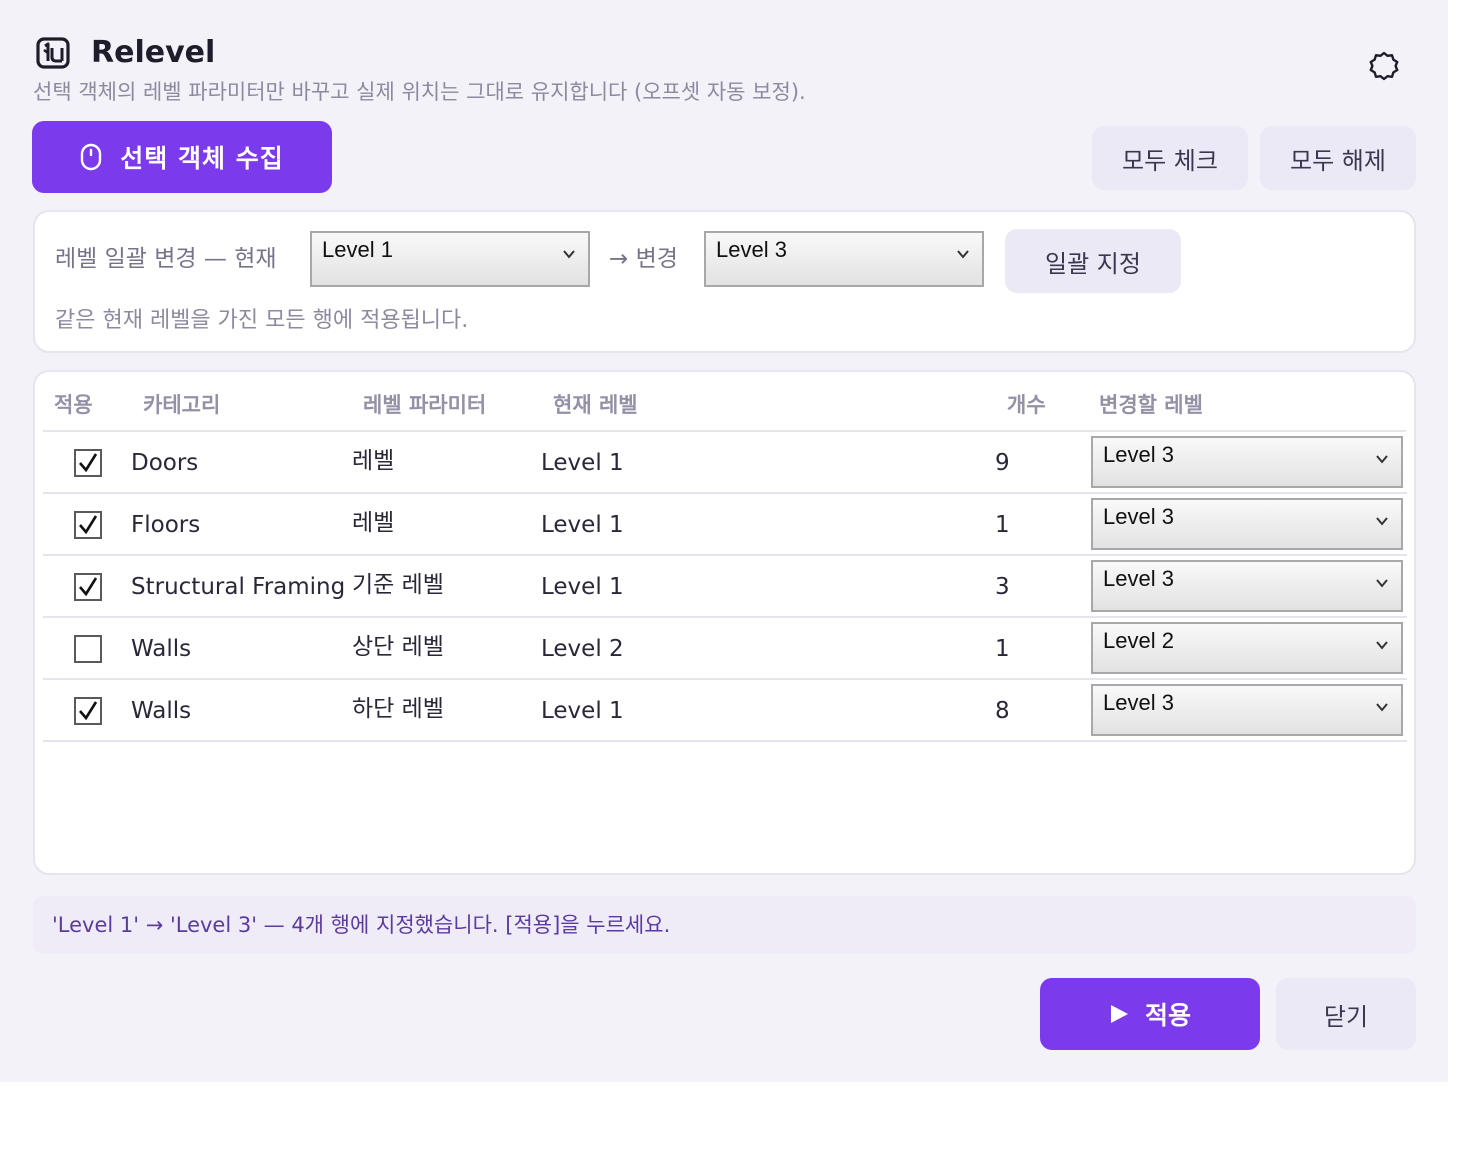 The width and height of the screenshot is (1480, 1160). Describe the element at coordinates (1026, 405) in the screenshot. I see `column-header-count: 개수` at that location.